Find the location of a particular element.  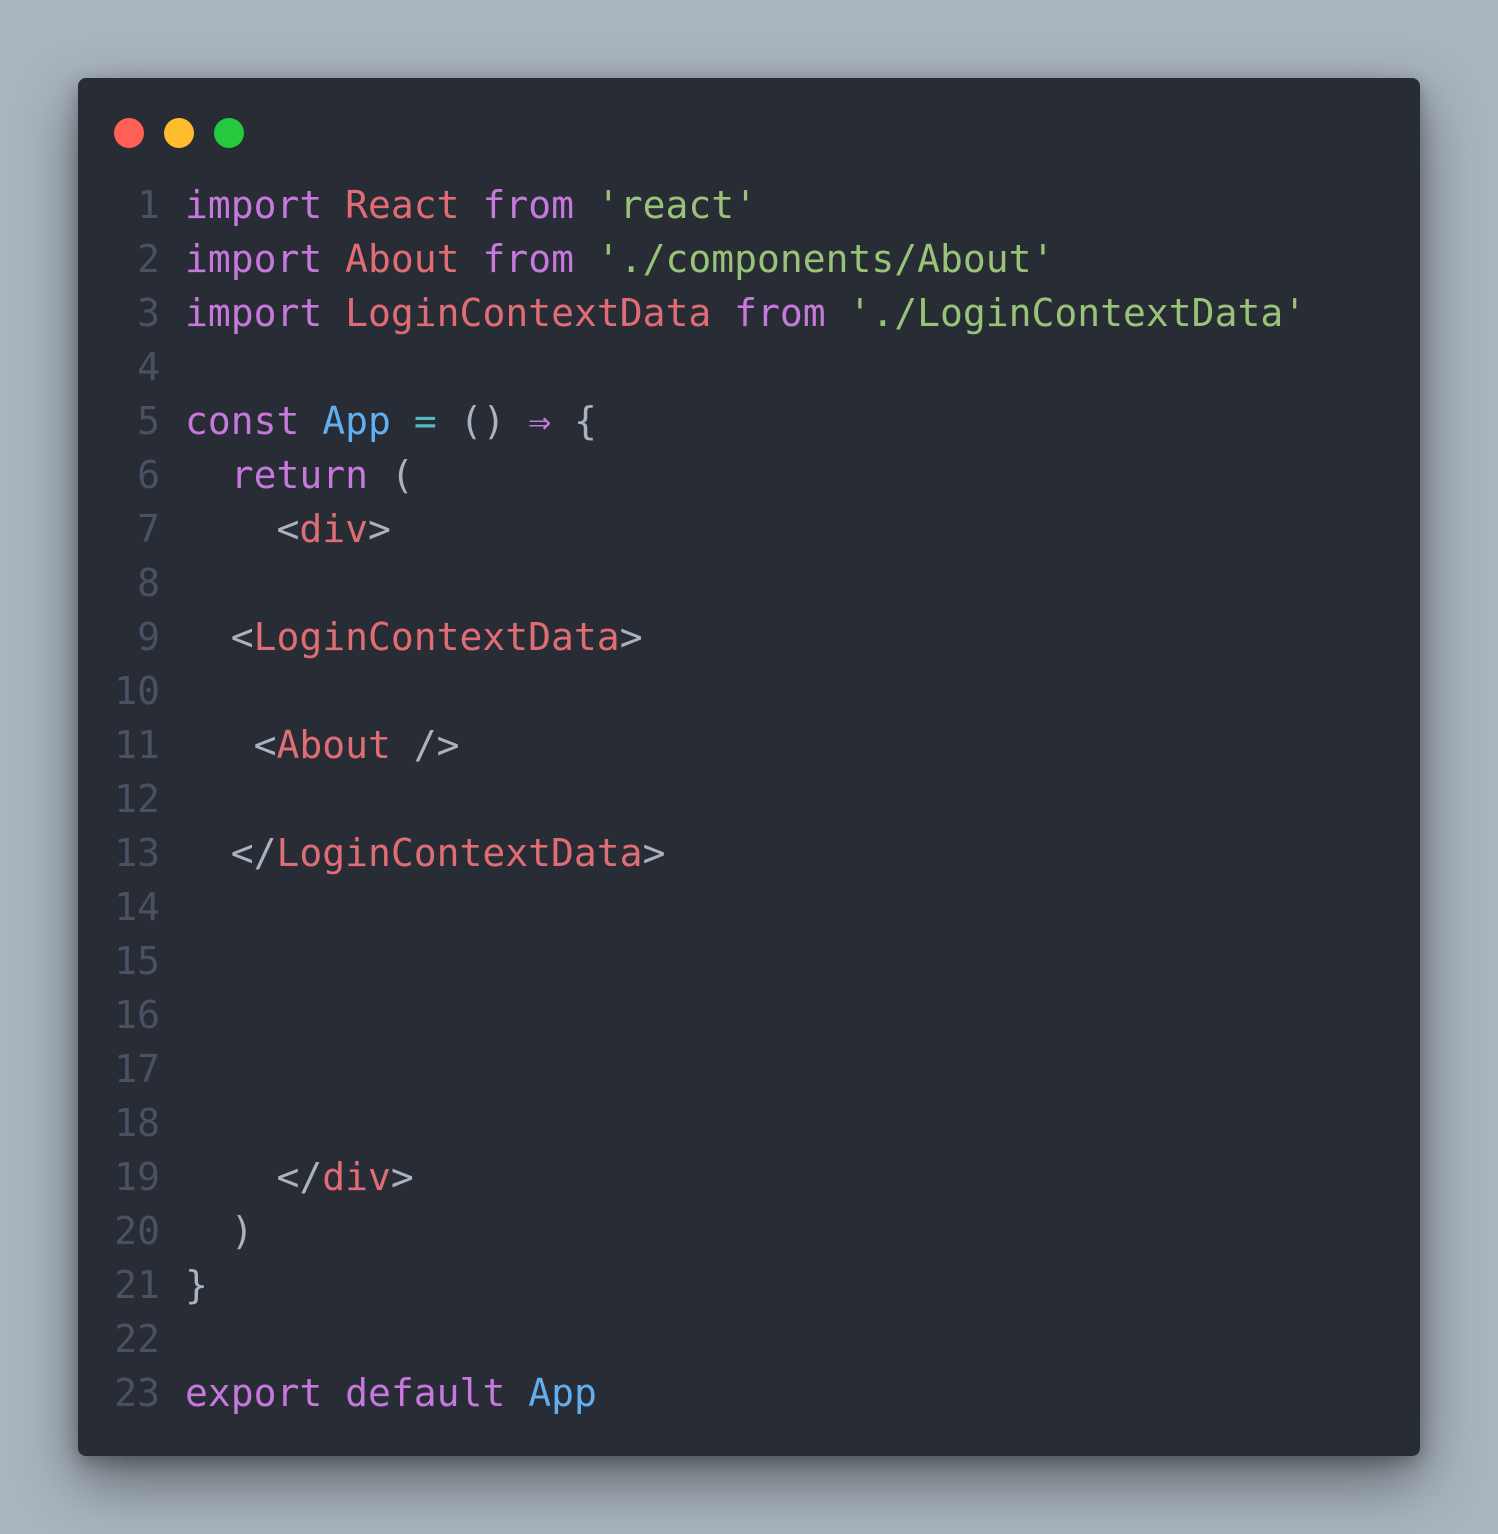

line-number: 22 is located at coordinates (137, 1339).